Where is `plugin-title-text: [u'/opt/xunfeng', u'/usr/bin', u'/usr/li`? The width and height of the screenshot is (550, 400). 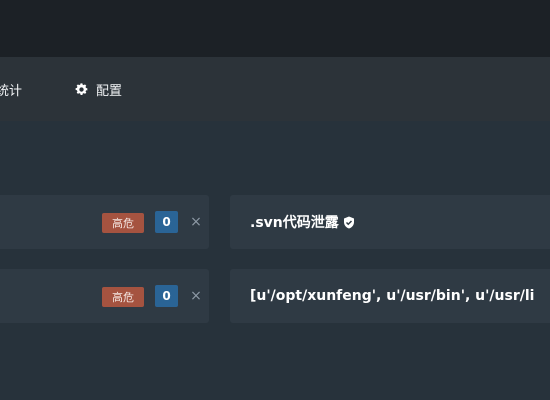
plugin-title-text: [u'/opt/xunfeng', u'/usr/bin', u'/usr/li is located at coordinates (392, 296).